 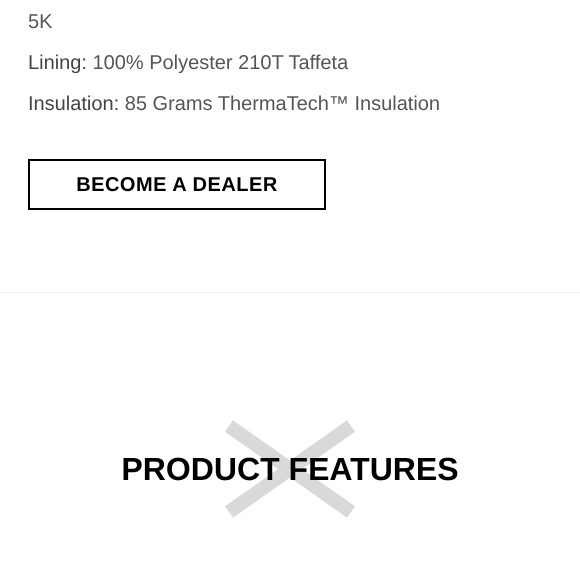 What do you see at coordinates (235, 104) in the screenshot?
I see `spec-text: Insulation: 85 Grams ThermaTech™ Insulation` at bounding box center [235, 104].